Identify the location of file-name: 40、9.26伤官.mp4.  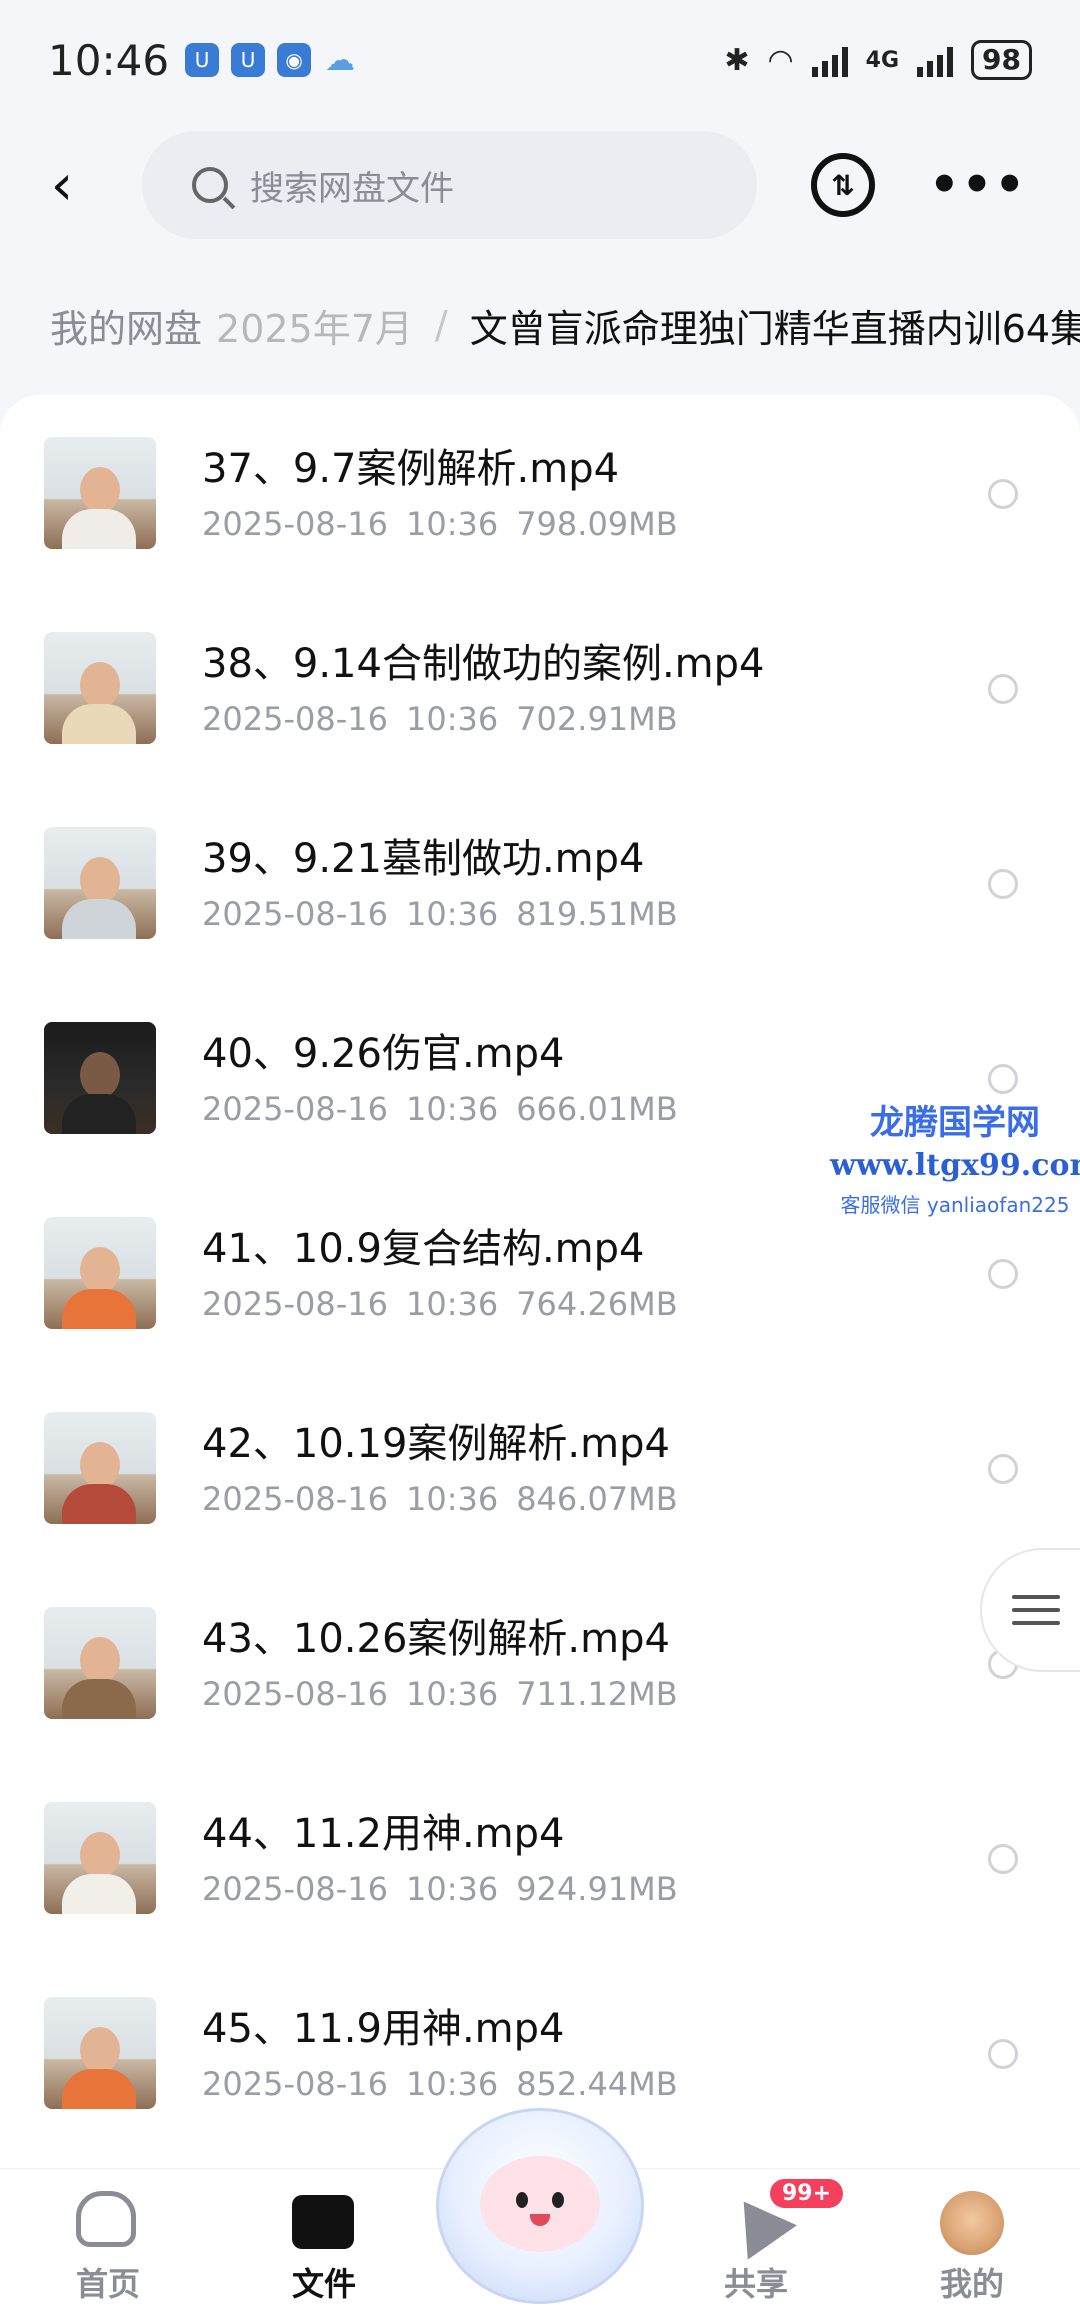
(383, 1053).